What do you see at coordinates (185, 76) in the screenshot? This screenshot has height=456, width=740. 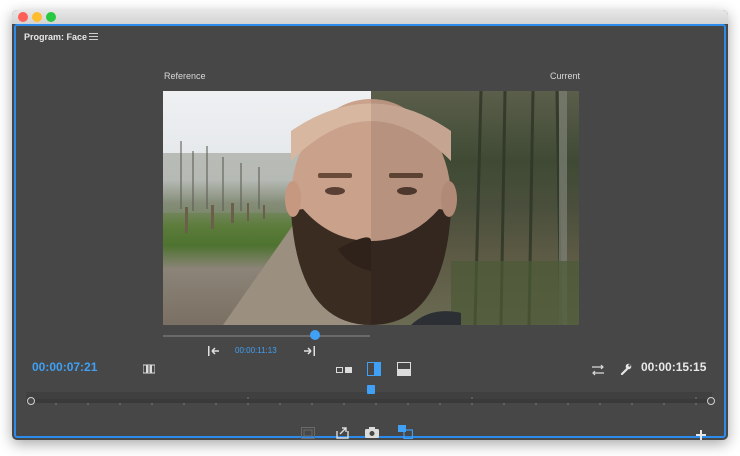 I see `reference-label: Reference` at bounding box center [185, 76].